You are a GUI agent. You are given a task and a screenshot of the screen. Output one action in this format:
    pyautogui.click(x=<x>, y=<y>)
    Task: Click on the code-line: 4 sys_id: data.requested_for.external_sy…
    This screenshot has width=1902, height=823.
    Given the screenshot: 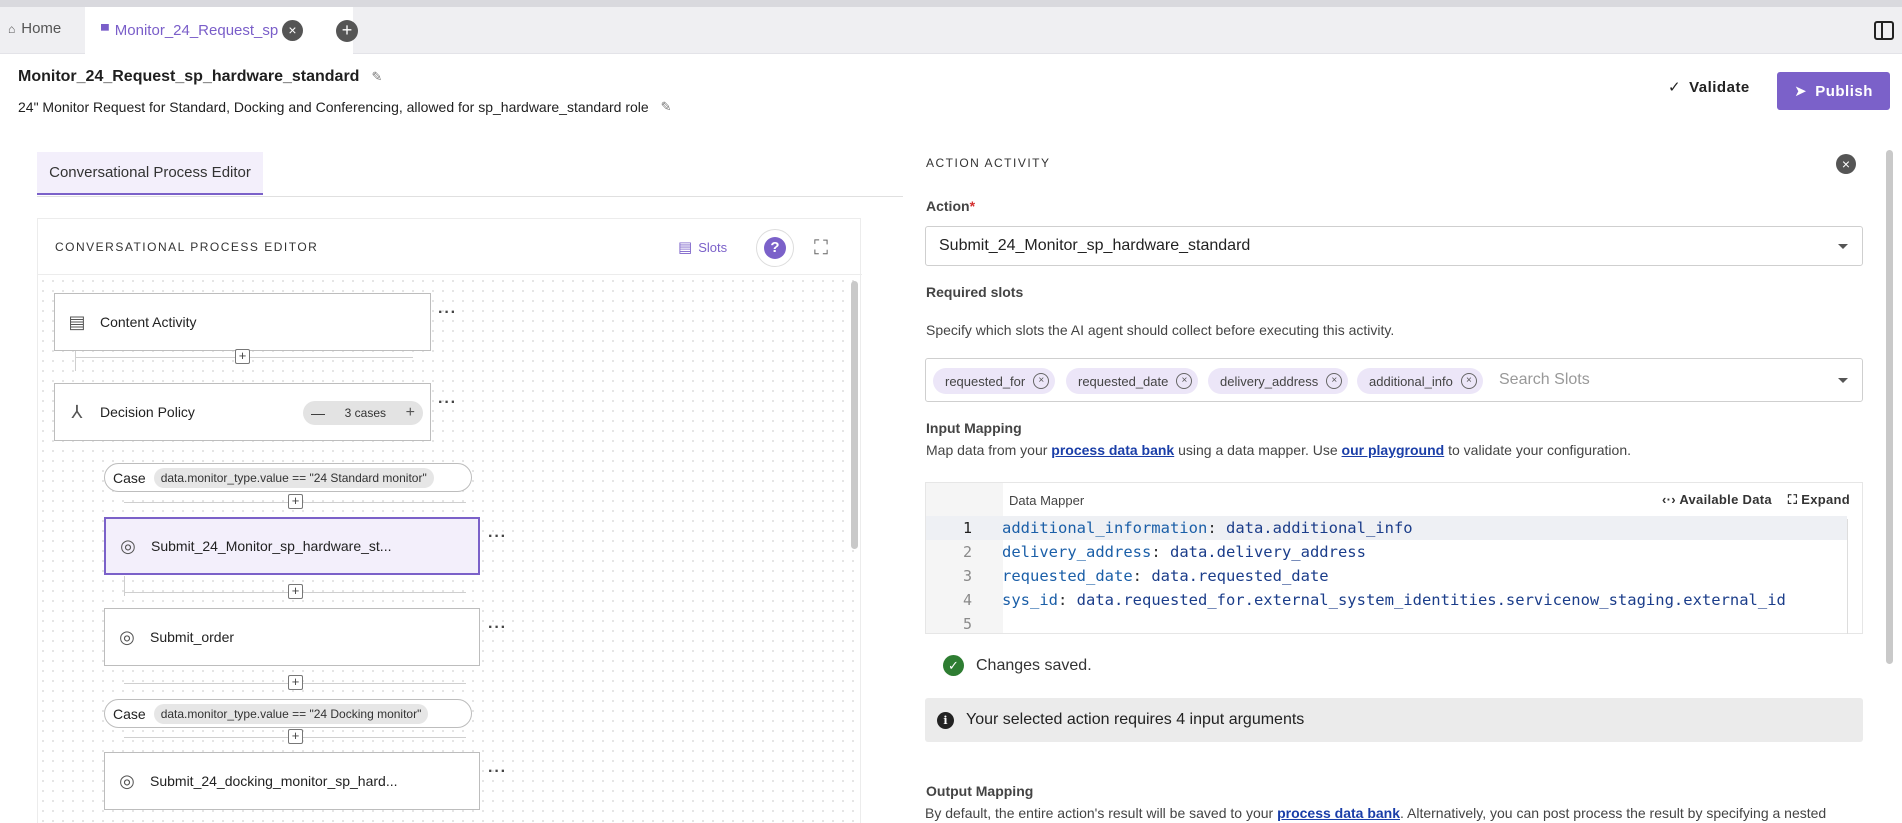 What is the action you would take?
    pyautogui.click(x=1386, y=600)
    